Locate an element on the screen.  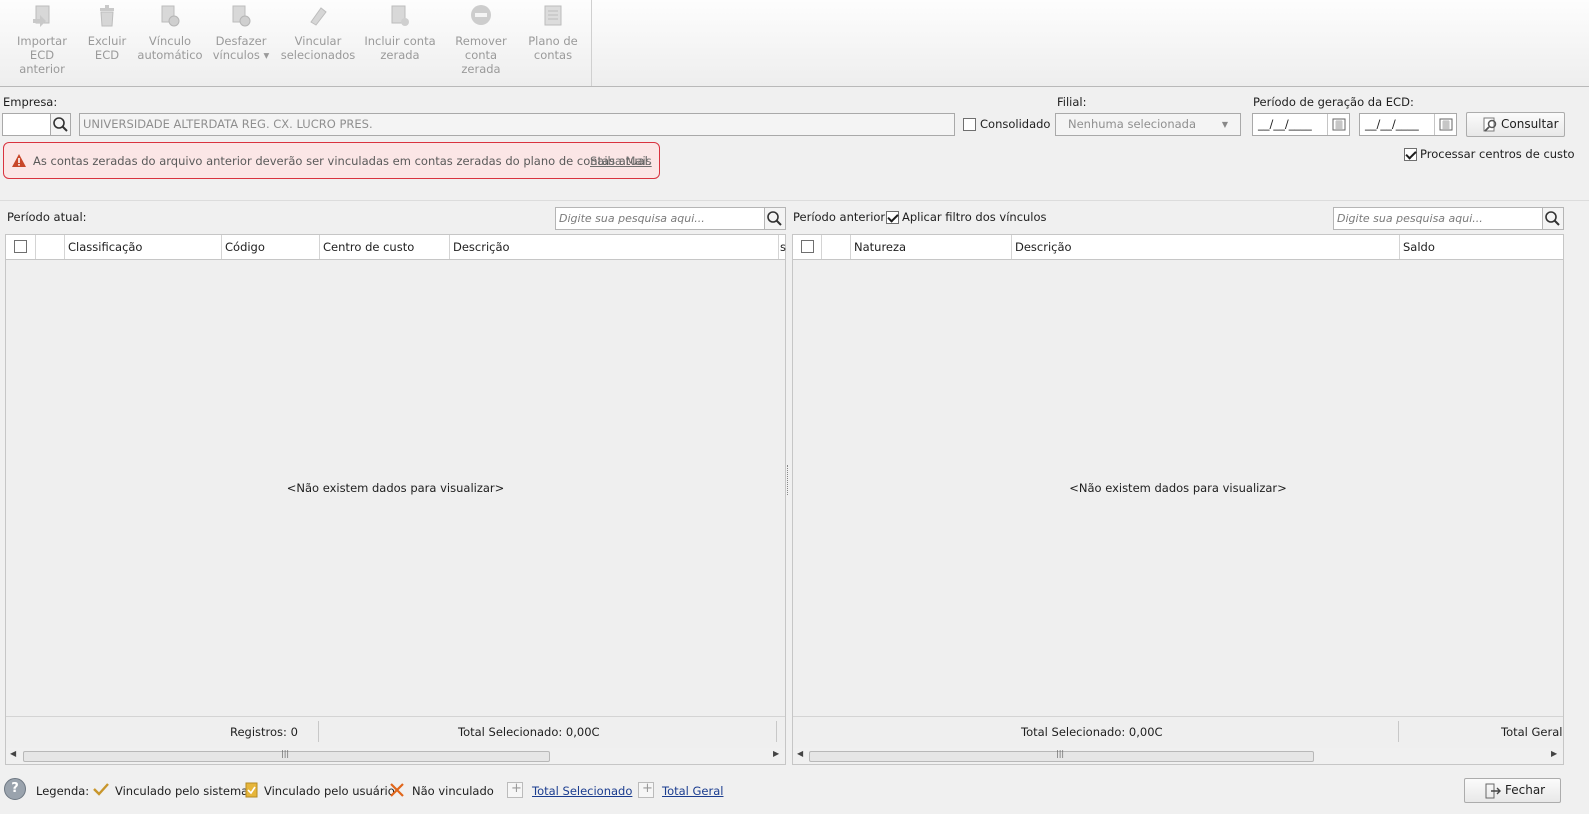
empresa-search-button is located at coordinates (60, 124).